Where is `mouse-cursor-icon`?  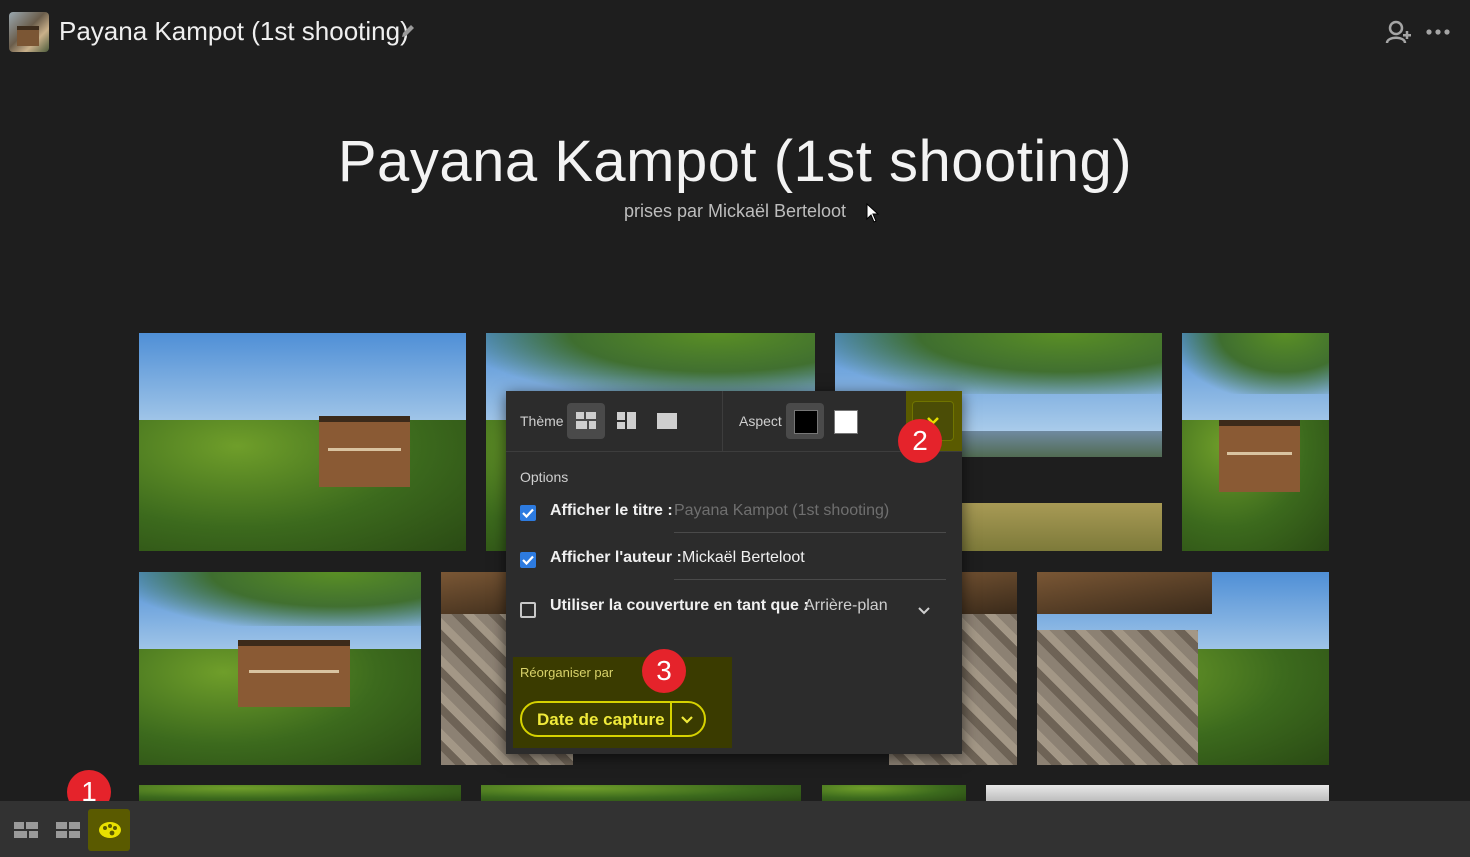 mouse-cursor-icon is located at coordinates (873, 213).